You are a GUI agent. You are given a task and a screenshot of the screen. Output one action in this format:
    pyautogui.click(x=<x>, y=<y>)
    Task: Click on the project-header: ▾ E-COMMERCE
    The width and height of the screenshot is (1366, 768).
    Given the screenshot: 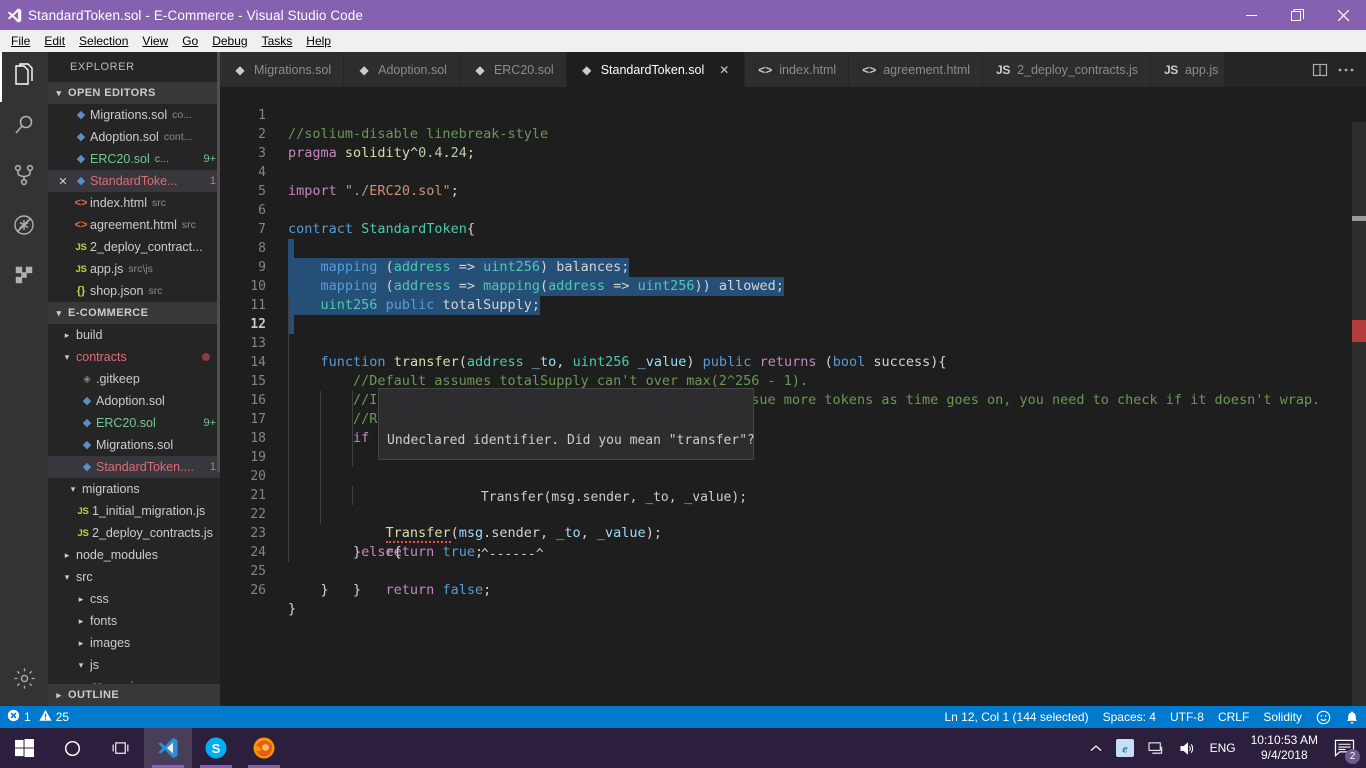 What is the action you would take?
    pyautogui.click(x=134, y=313)
    